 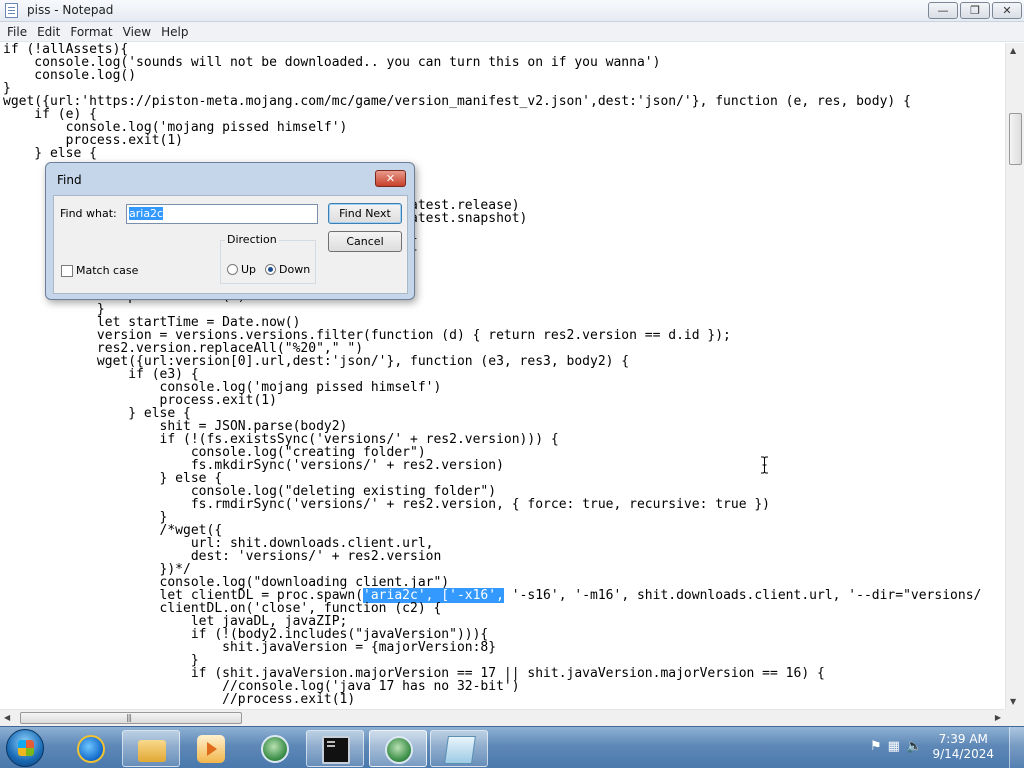 What do you see at coordinates (1014, 376) in the screenshot?
I see `vertical-scrollbar: ▲ ▼` at bounding box center [1014, 376].